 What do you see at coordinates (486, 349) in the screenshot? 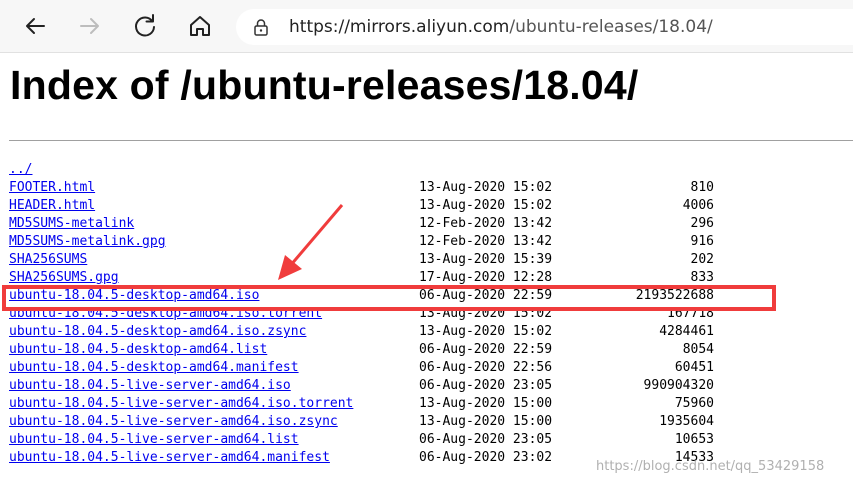
I see `file-date: 06-Aug-2020 22:59` at bounding box center [486, 349].